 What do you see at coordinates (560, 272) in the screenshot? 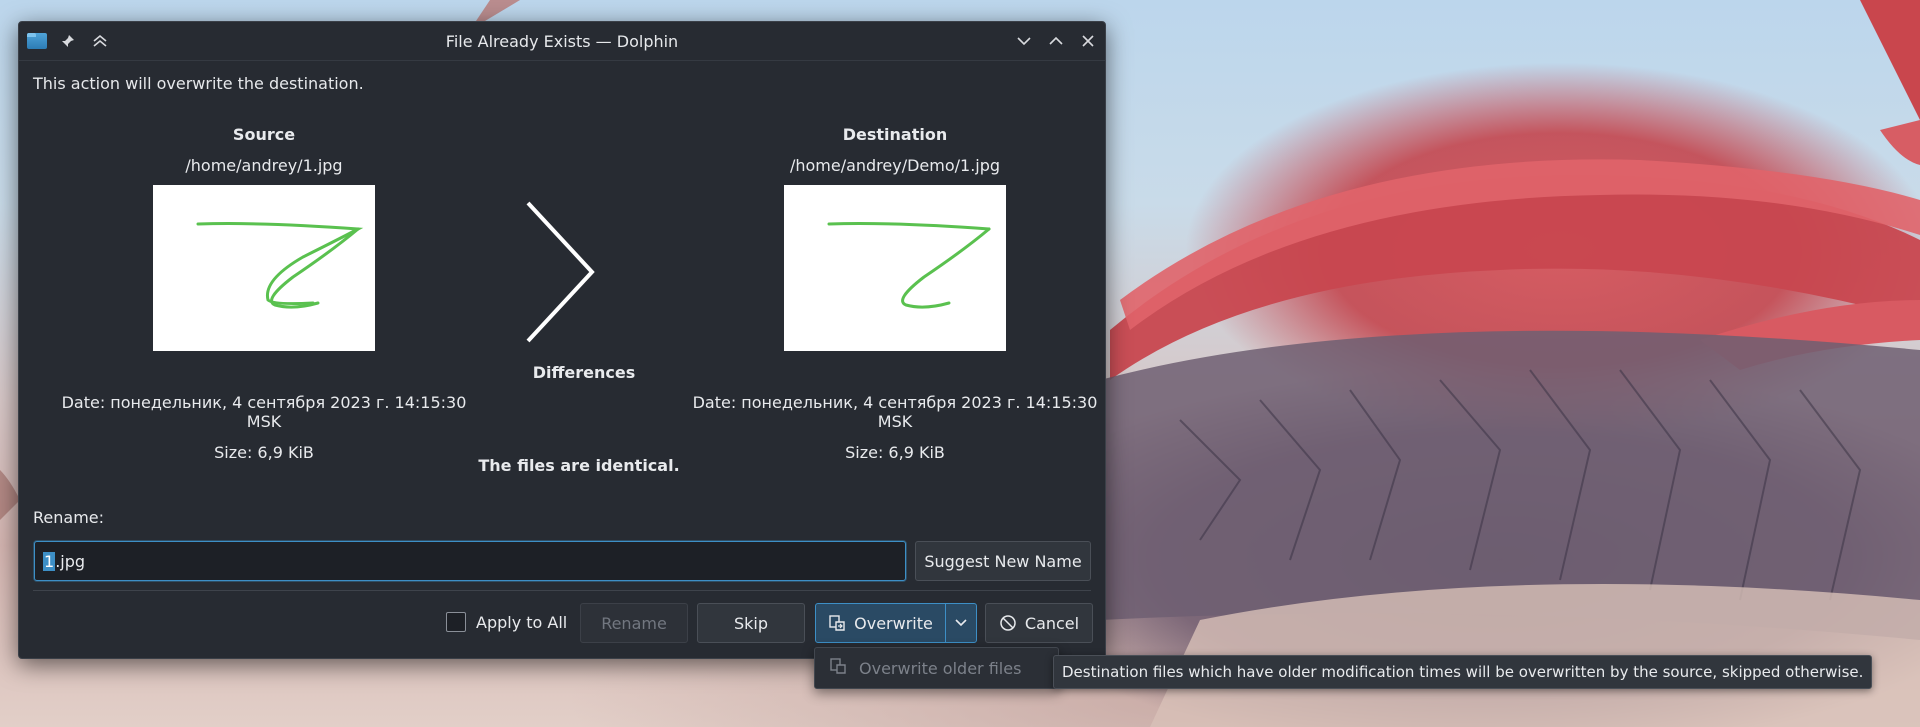
I see `chevron-right-icon` at bounding box center [560, 272].